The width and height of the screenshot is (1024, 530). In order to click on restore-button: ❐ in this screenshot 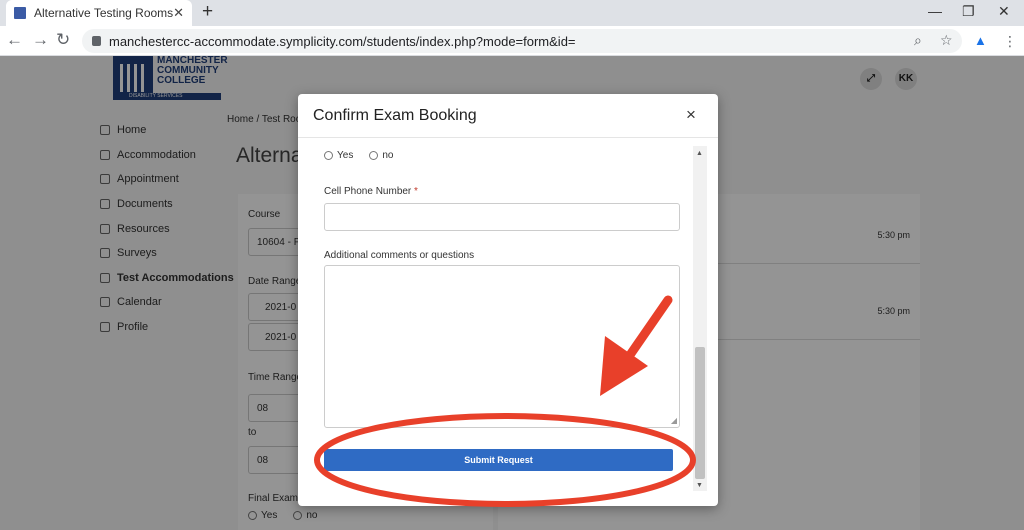, I will do `click(968, 11)`.